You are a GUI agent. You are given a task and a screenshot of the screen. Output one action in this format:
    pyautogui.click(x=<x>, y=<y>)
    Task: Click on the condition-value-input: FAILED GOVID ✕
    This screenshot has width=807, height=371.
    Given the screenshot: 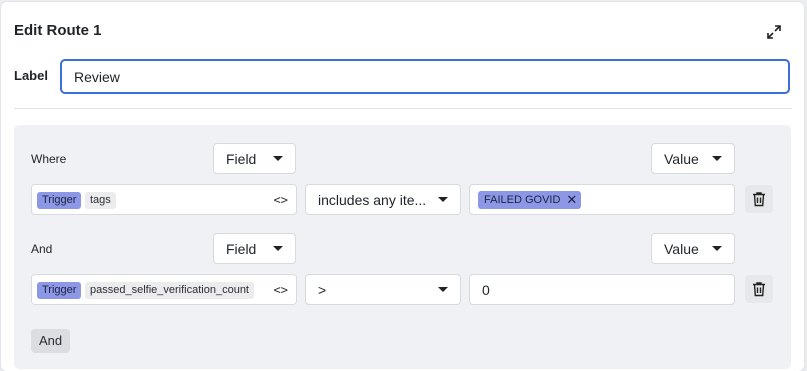 What is the action you would take?
    pyautogui.click(x=602, y=199)
    